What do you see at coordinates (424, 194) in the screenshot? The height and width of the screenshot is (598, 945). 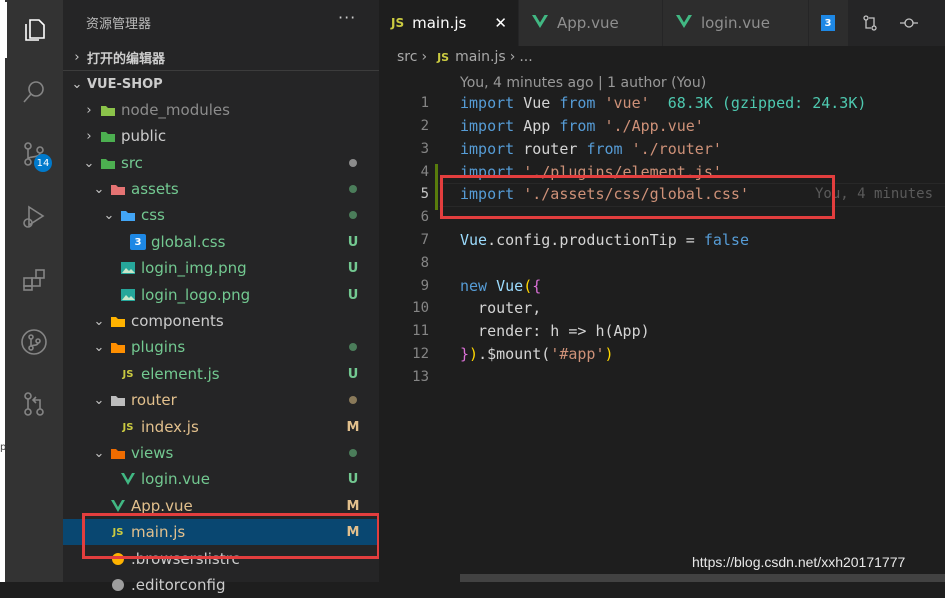 I see `line-number: 5` at bounding box center [424, 194].